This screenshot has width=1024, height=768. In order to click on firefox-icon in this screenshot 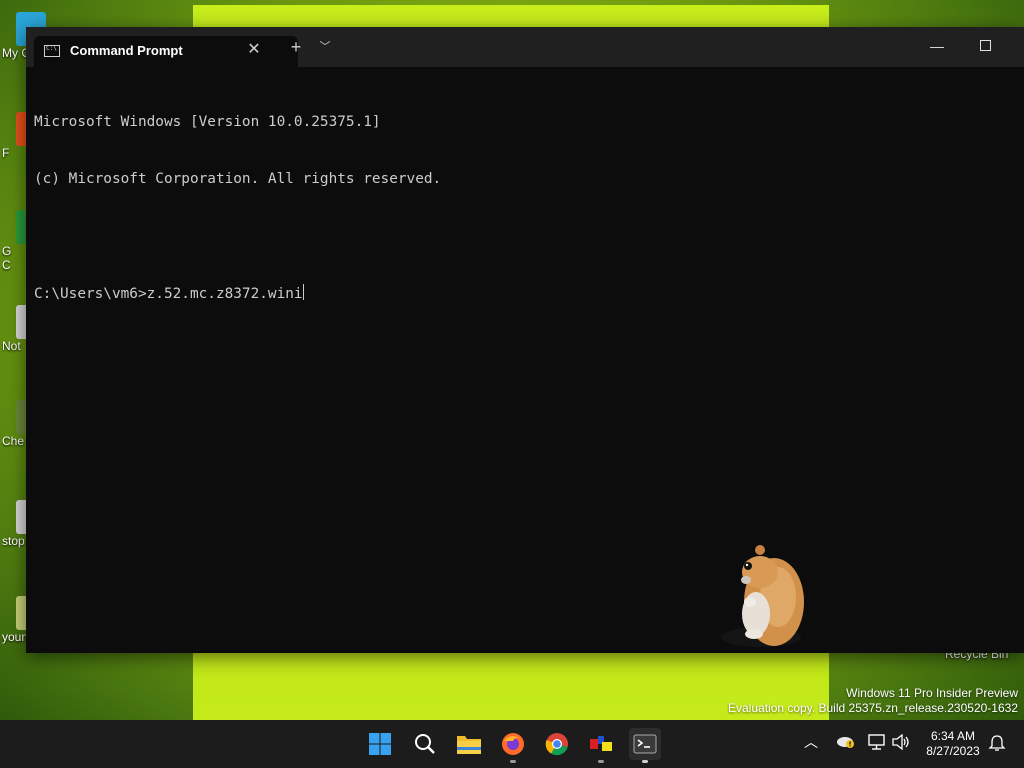, I will do `click(513, 744)`.